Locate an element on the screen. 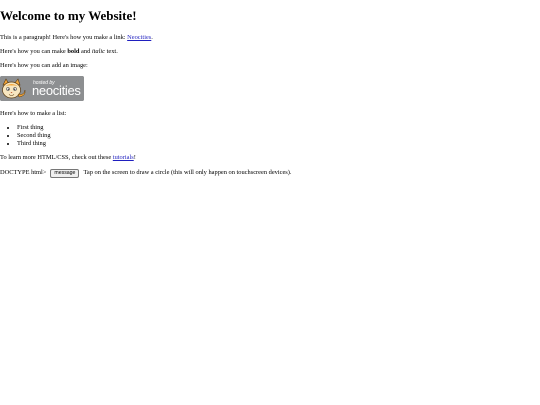 This screenshot has width=540, height=405. hosted-by-neocities-badge: hosted by neocities is located at coordinates (42, 88).